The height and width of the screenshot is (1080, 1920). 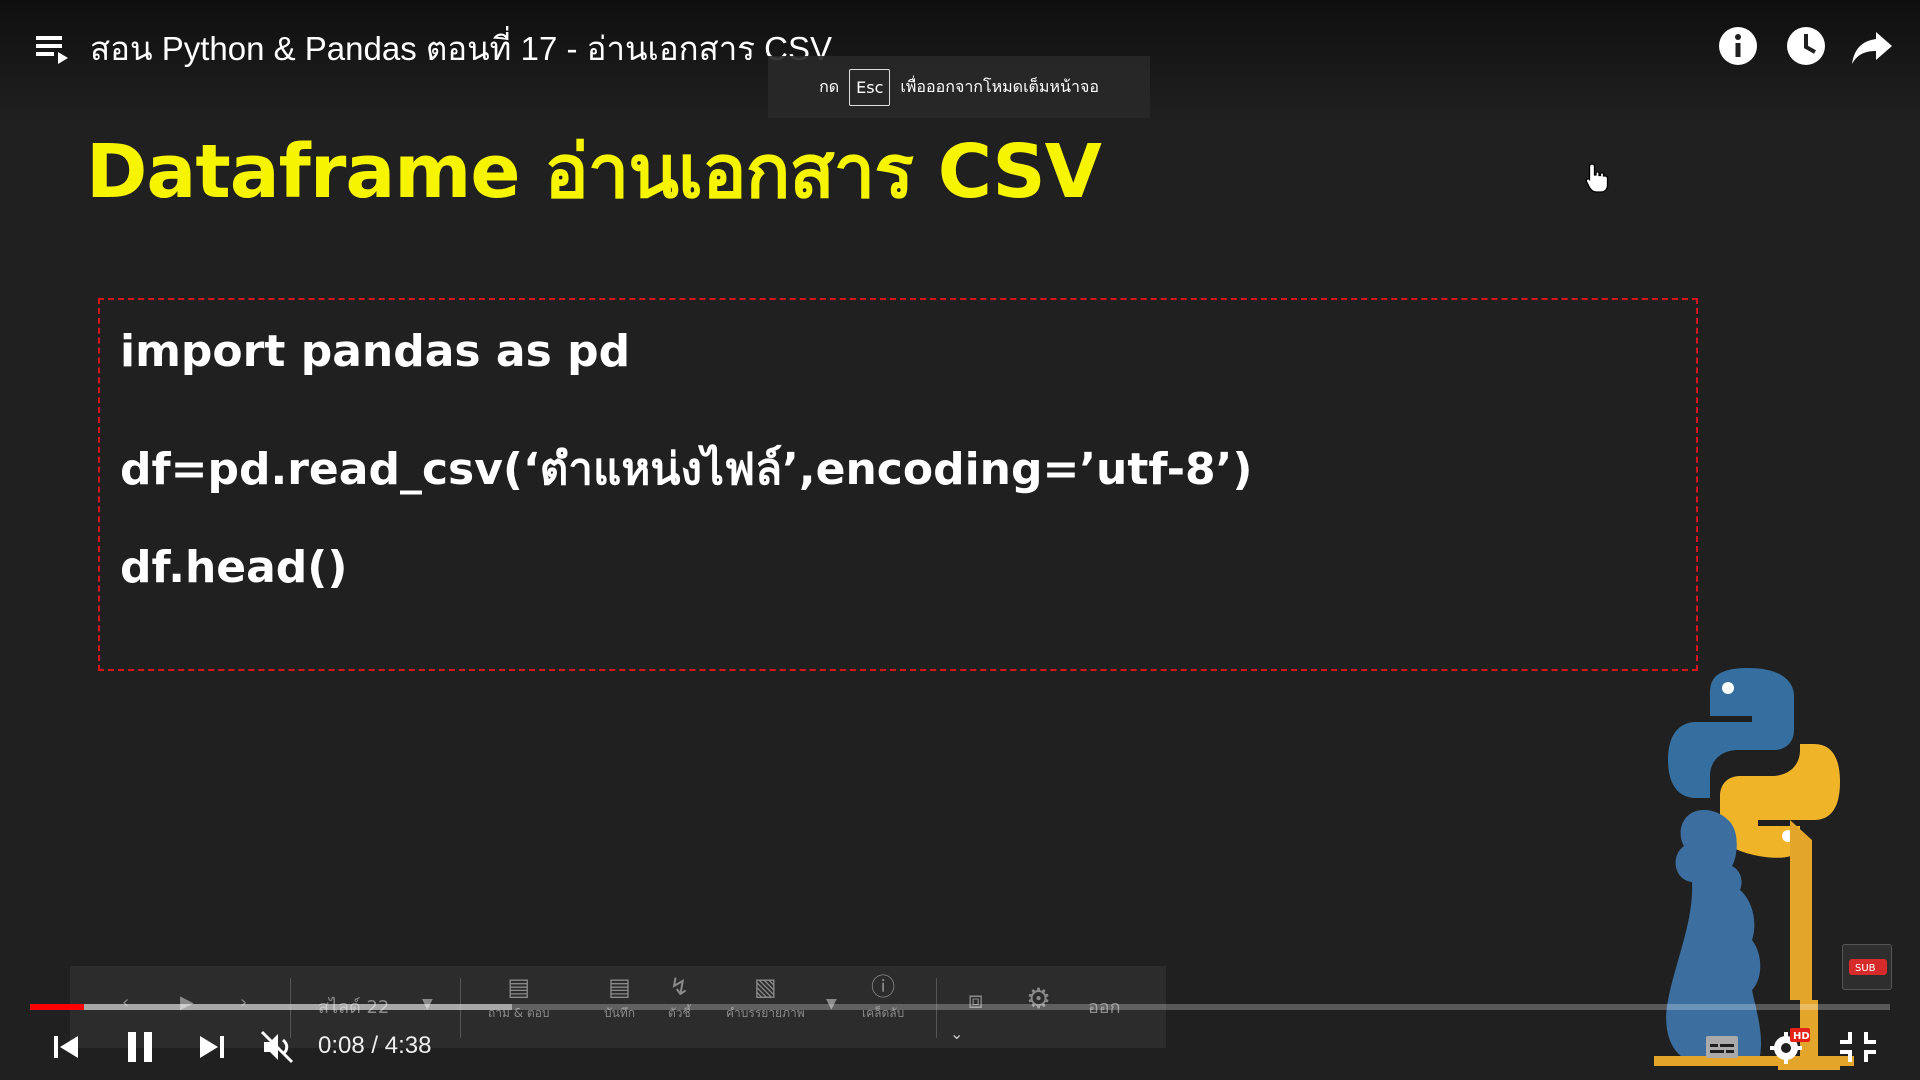 I want to click on progress-played, so click(x=57, y=1007).